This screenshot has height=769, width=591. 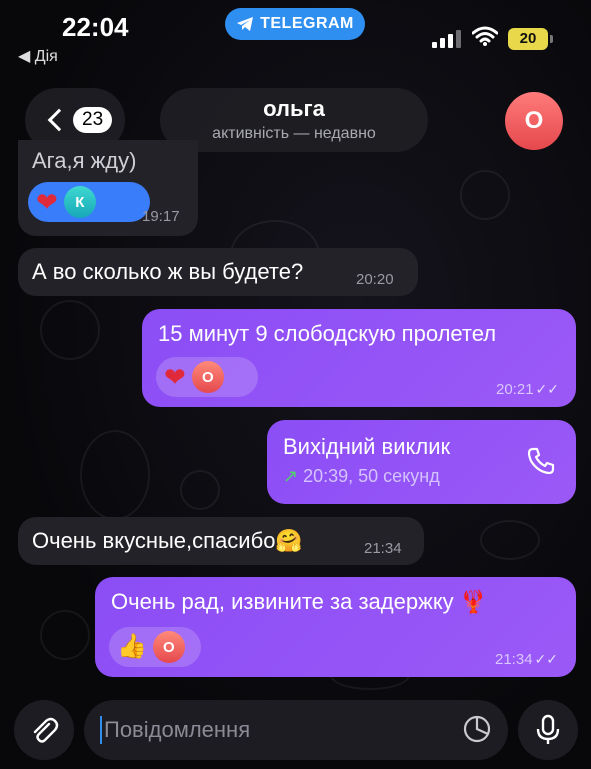 What do you see at coordinates (477, 729) in the screenshot?
I see `sticker-icon` at bounding box center [477, 729].